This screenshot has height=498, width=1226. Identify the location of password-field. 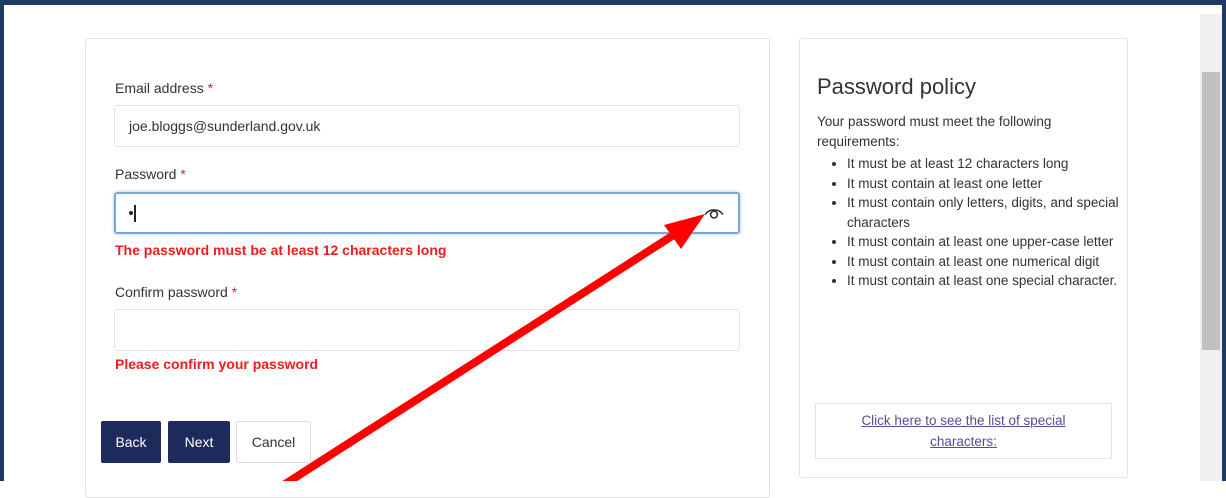
(427, 213).